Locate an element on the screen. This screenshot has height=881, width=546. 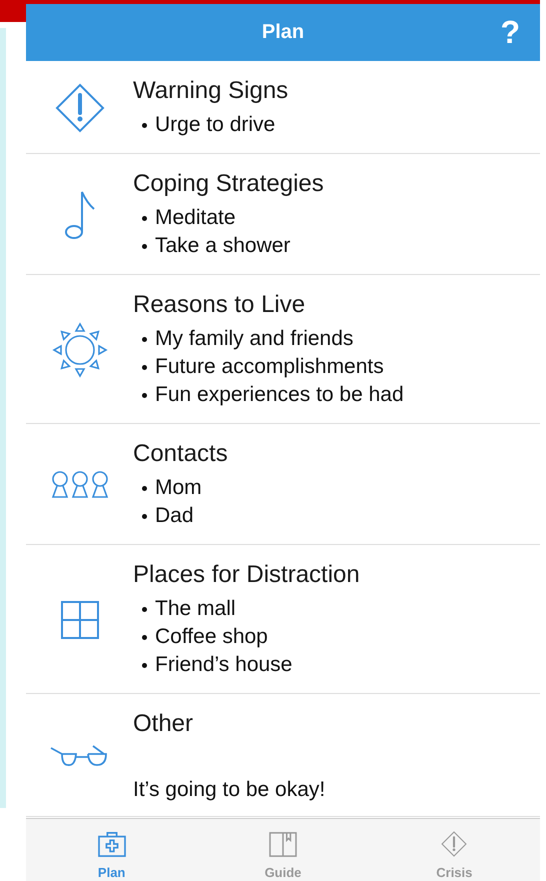
glasses-icon is located at coordinates (80, 756).